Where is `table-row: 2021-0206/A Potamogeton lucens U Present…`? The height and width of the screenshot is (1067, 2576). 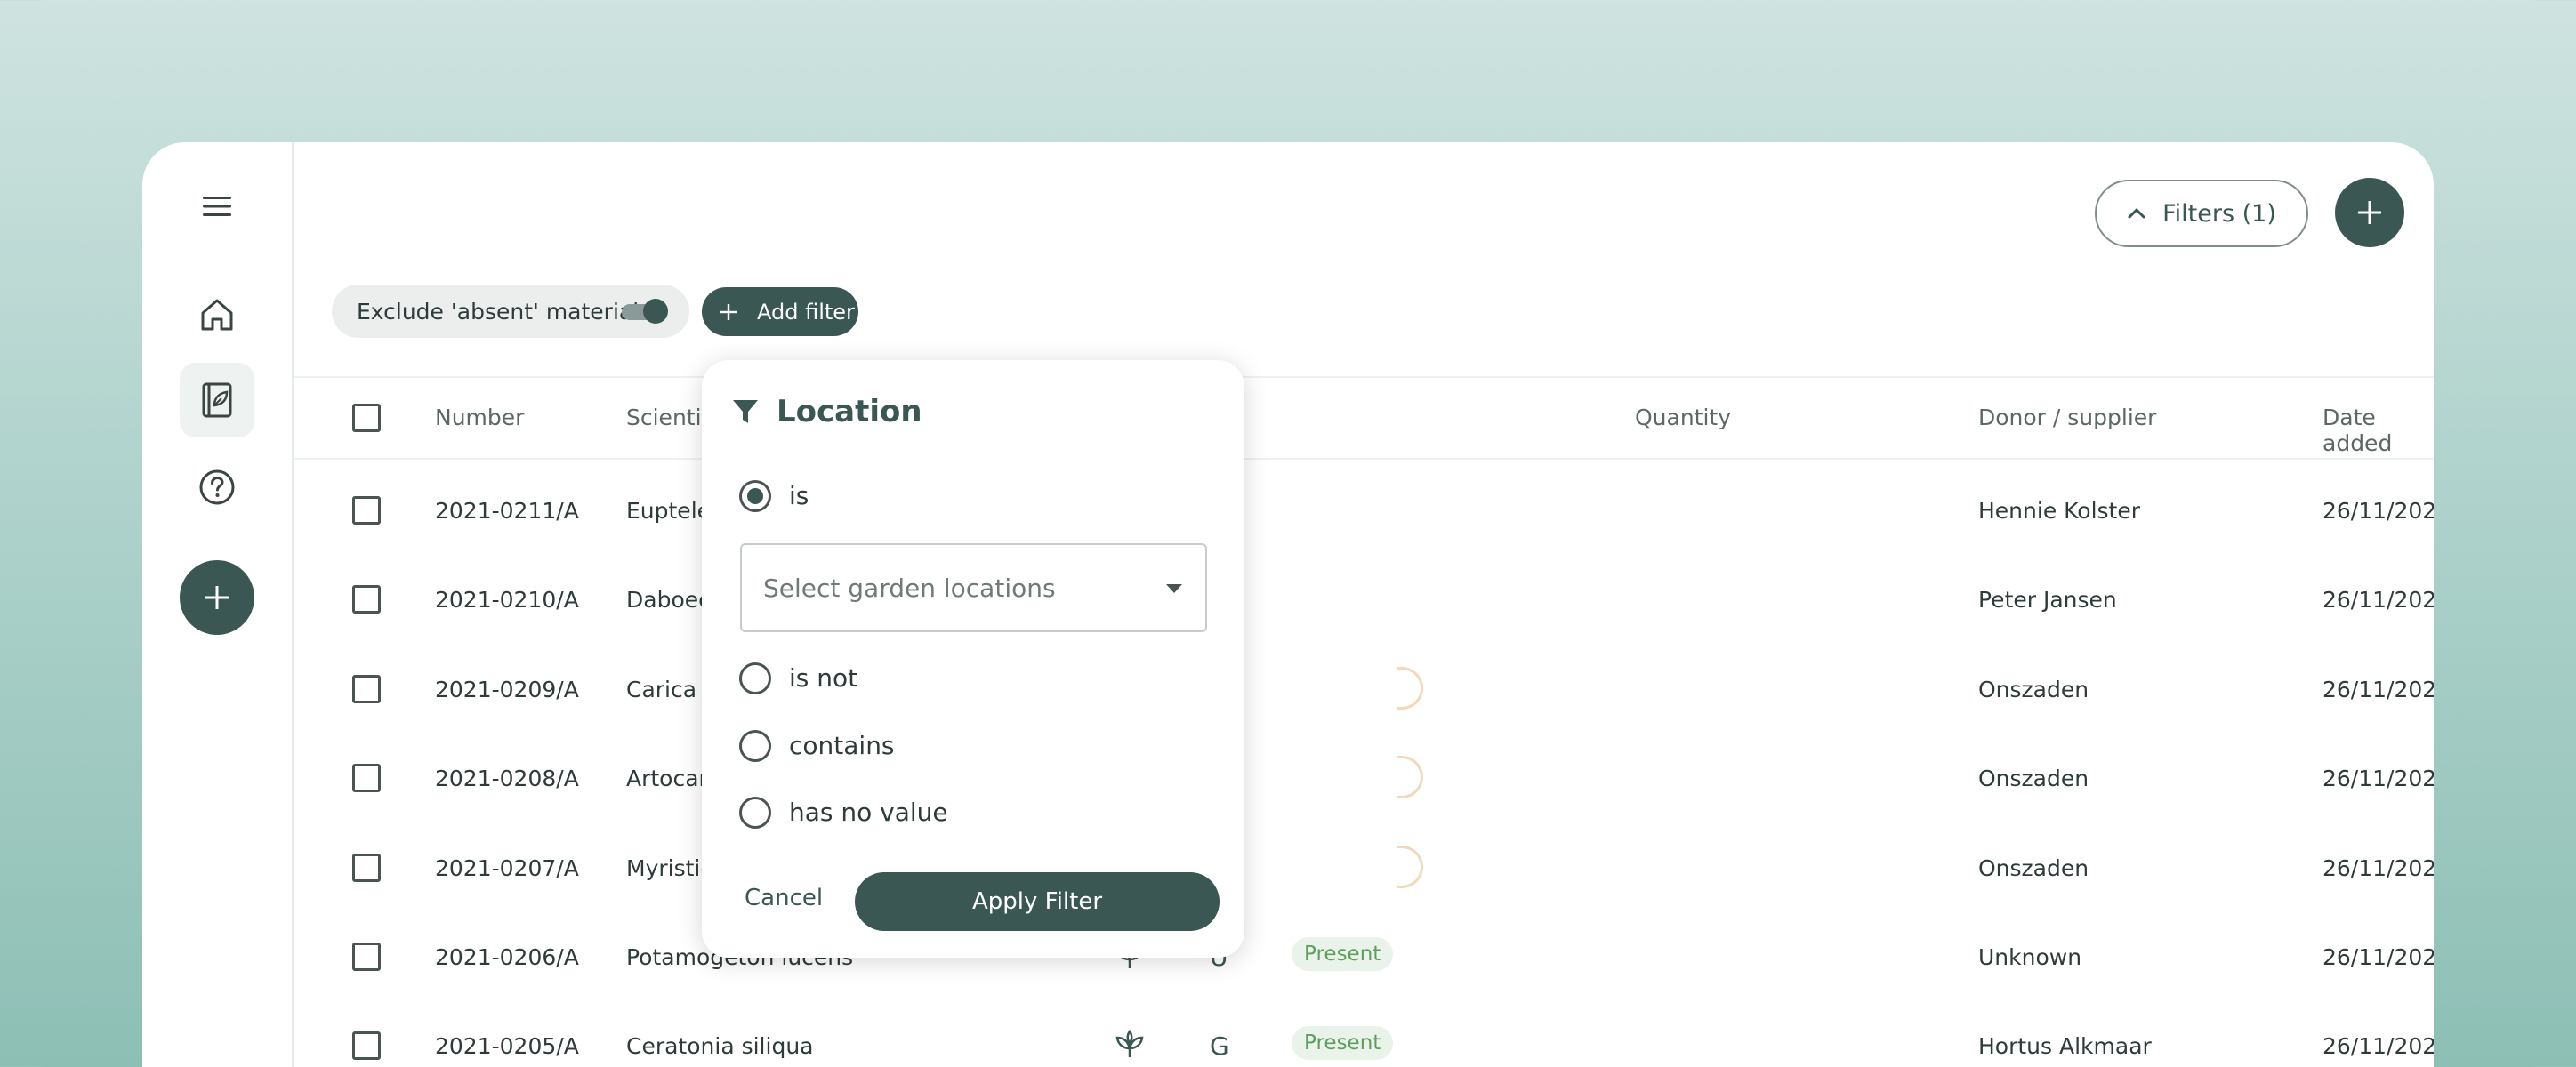
table-row: 2021-0206/A Potamogeton lucens U Present… is located at coordinates (1364, 957).